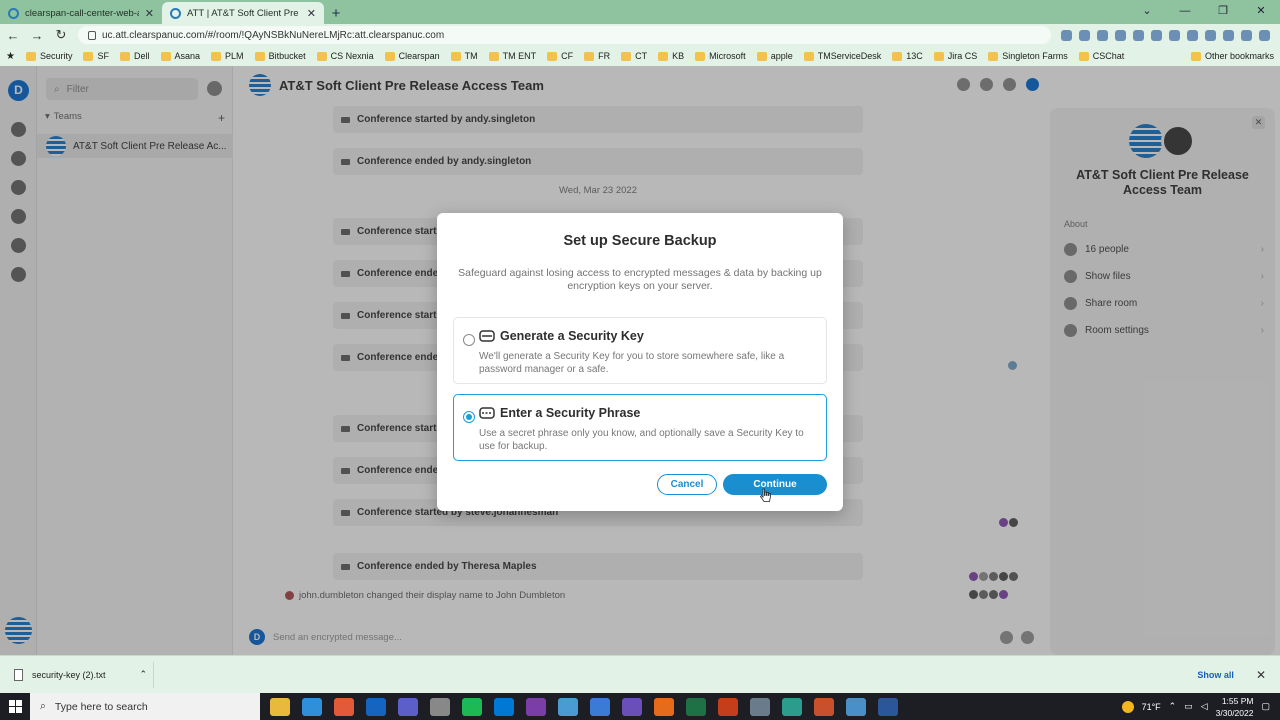 This screenshot has width=1280, height=720. What do you see at coordinates (48, 56) in the screenshot?
I see `bookmark-item: Security` at bounding box center [48, 56].